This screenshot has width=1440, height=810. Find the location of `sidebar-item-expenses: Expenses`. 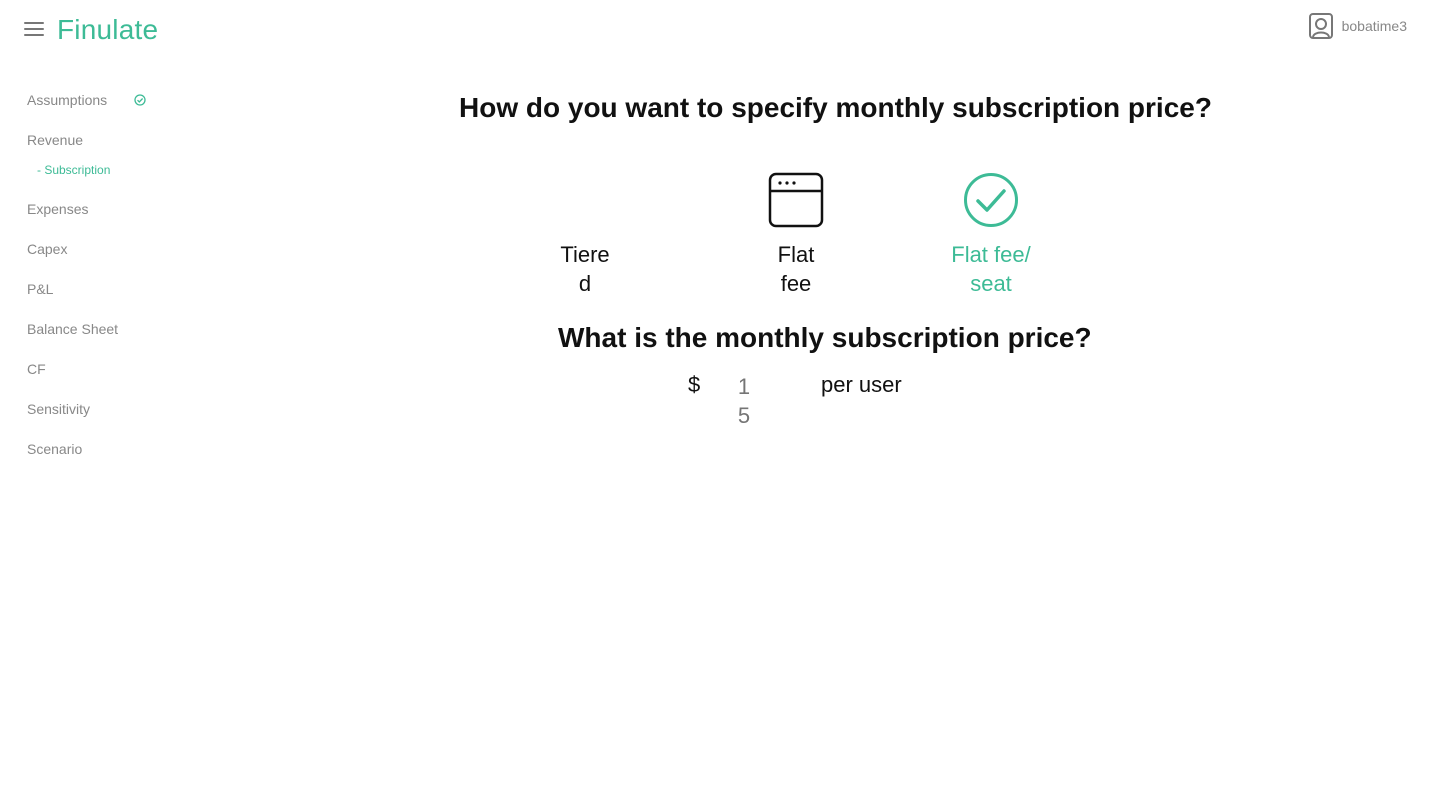

sidebar-item-expenses: Expenses is located at coordinates (57, 209).